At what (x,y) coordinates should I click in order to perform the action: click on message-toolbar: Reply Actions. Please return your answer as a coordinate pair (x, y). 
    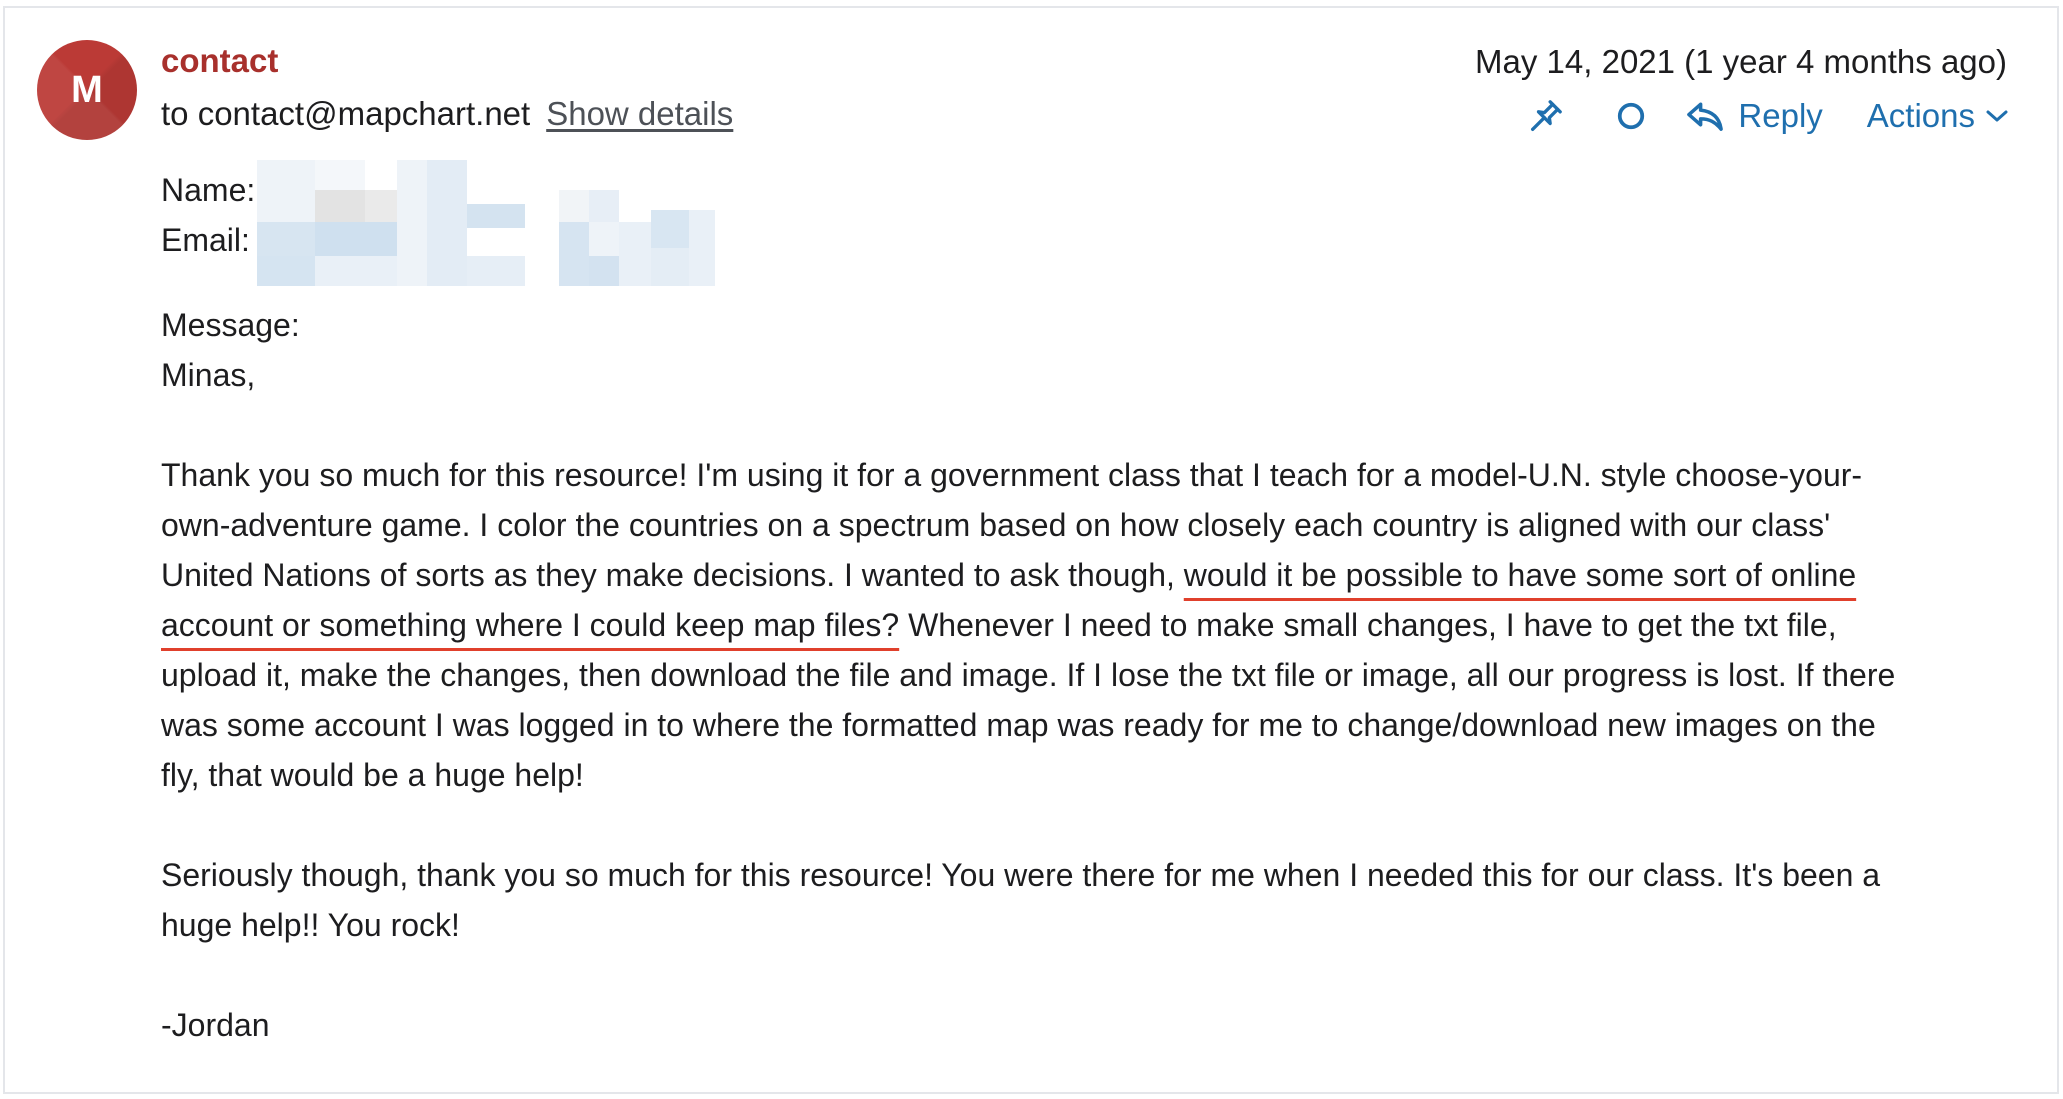
    Looking at the image, I should click on (1767, 116).